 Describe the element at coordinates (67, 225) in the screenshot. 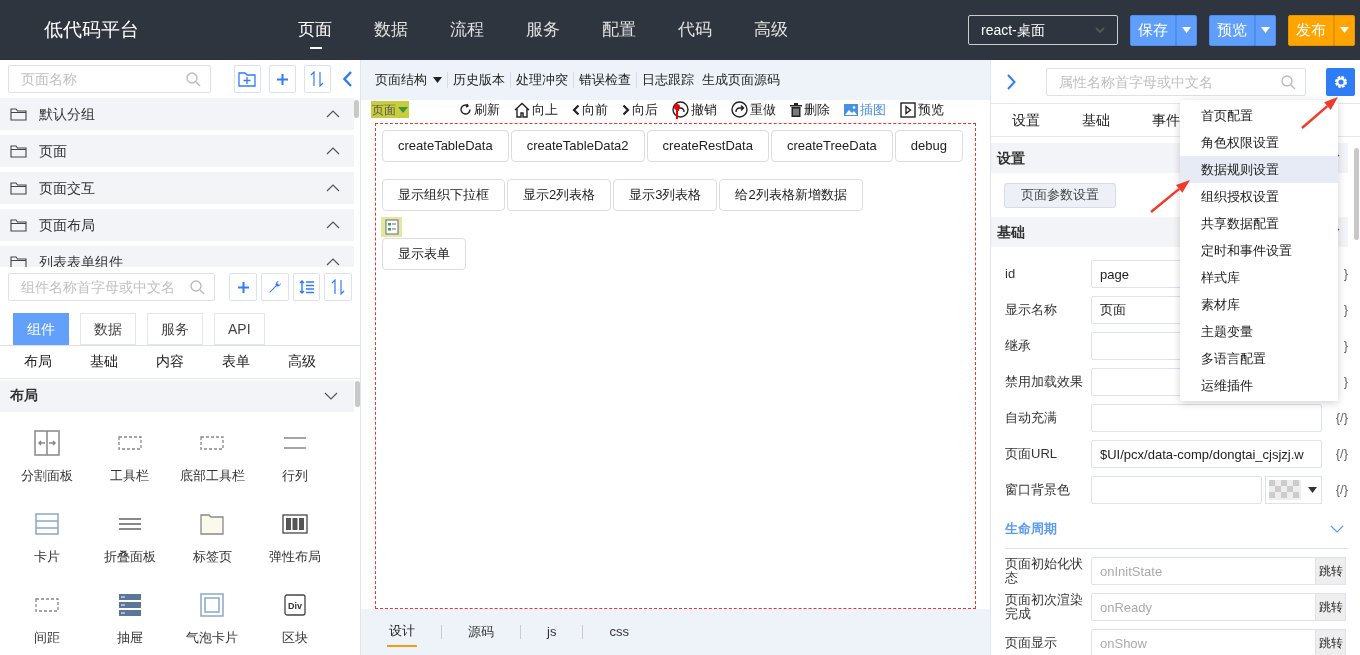

I see `group-label: 页面布局` at that location.